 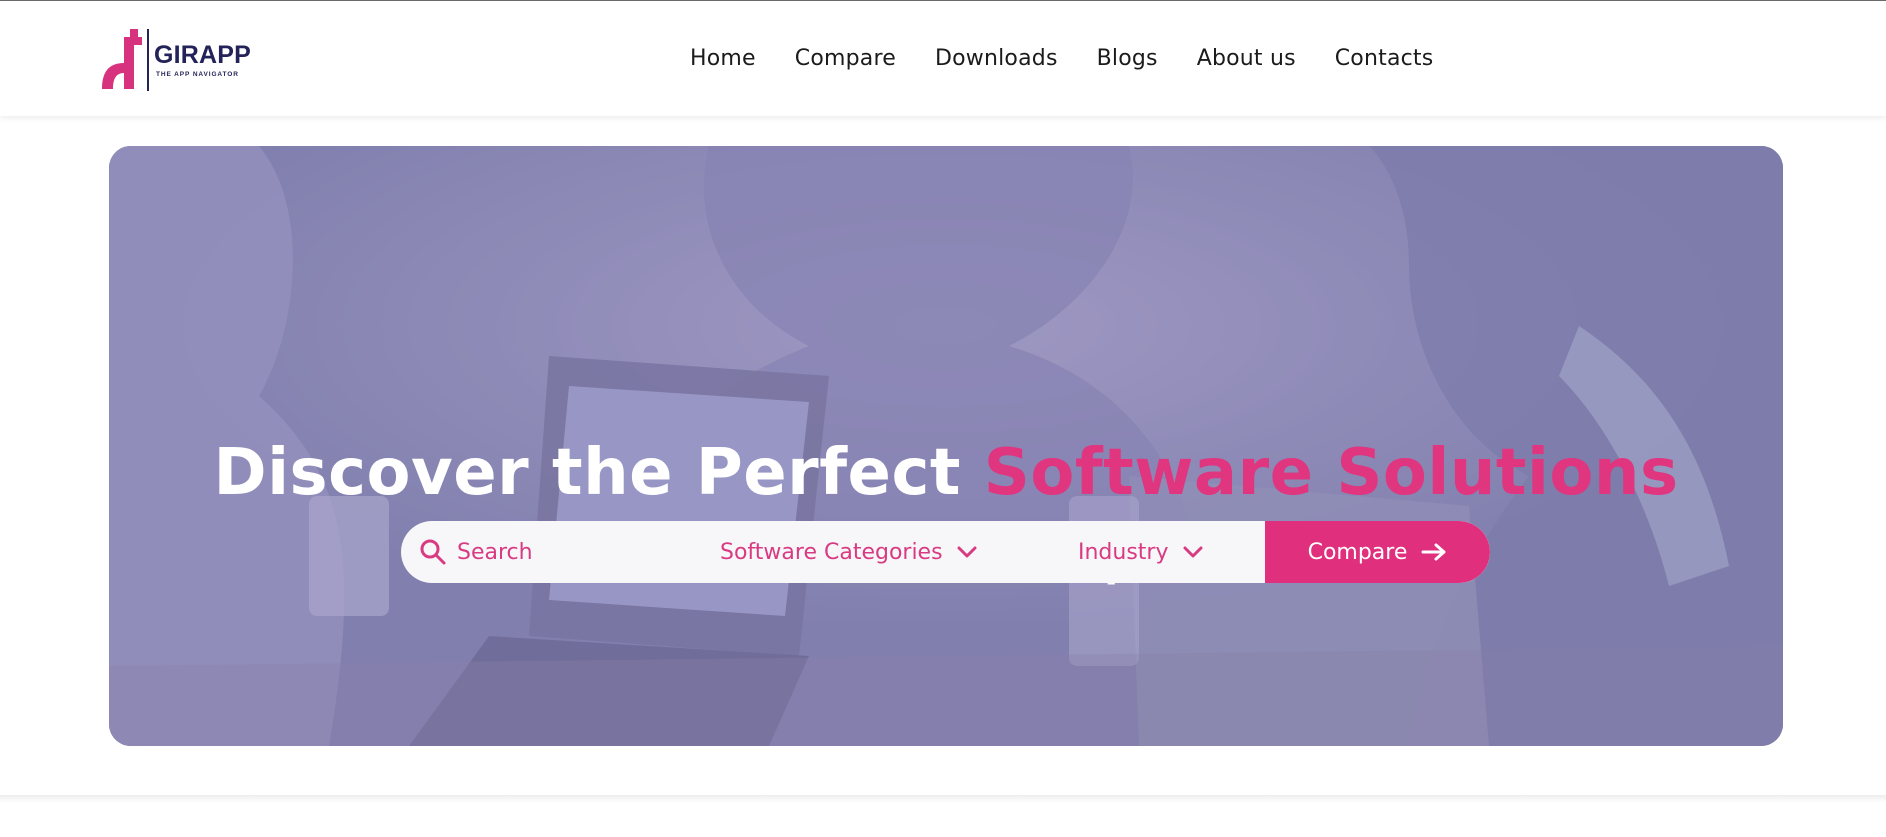 What do you see at coordinates (1357, 552) in the screenshot?
I see `compare-button-label: Compare` at bounding box center [1357, 552].